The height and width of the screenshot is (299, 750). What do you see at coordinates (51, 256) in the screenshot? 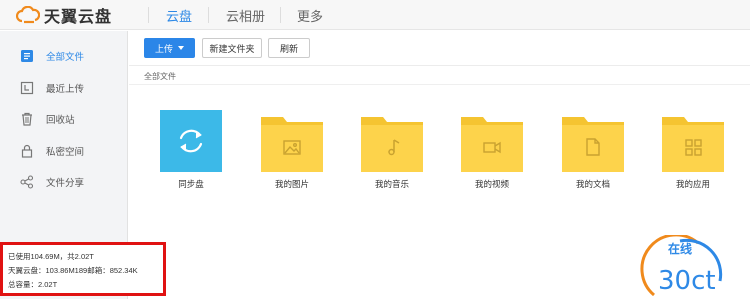
I see `storage-used-text: 已使用104.69M，共2.02T` at bounding box center [51, 256].